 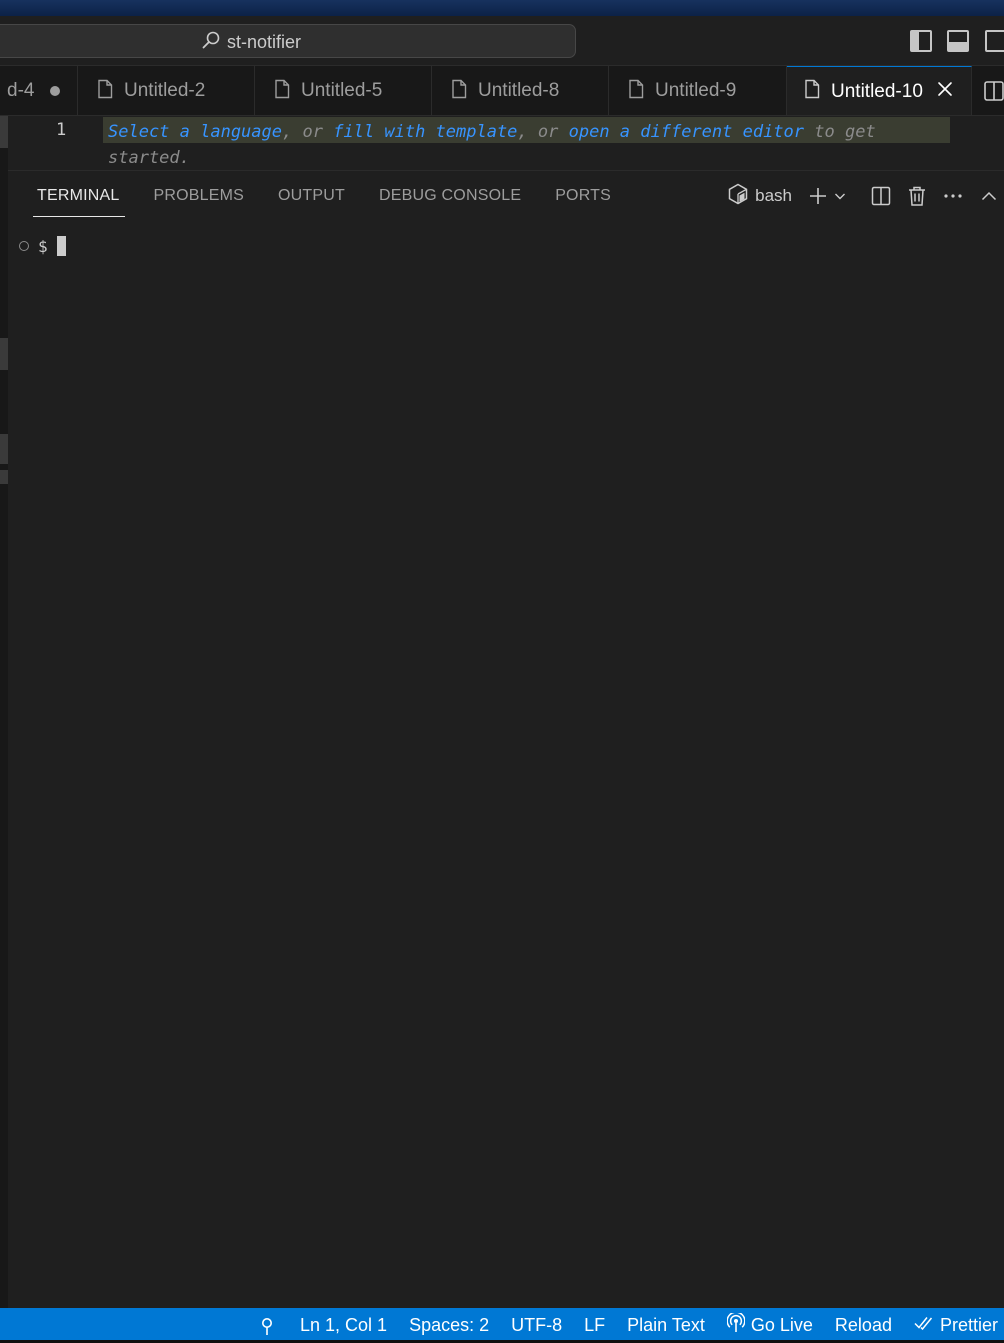 I want to click on tab-untitled-2: Untitled-2, so click(x=166, y=90).